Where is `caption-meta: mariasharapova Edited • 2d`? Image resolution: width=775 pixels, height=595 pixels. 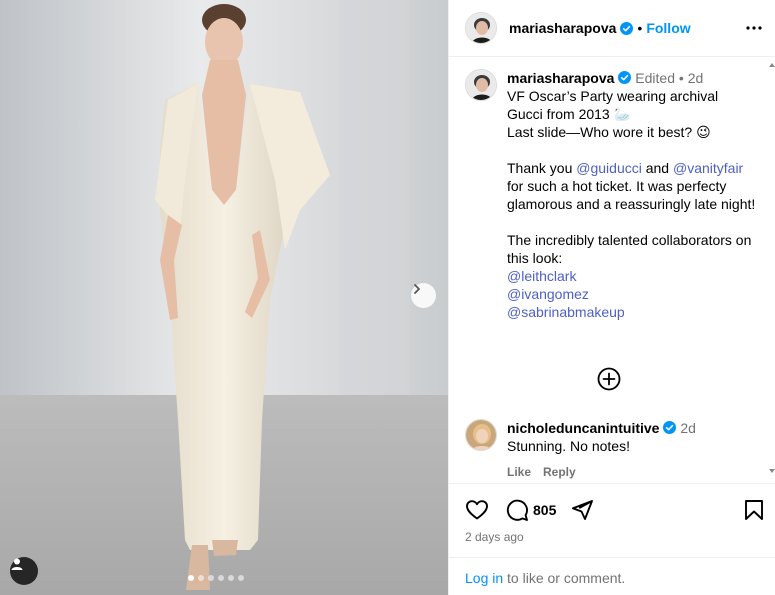
caption-meta: mariasharapova Edited • 2d is located at coordinates (632, 78).